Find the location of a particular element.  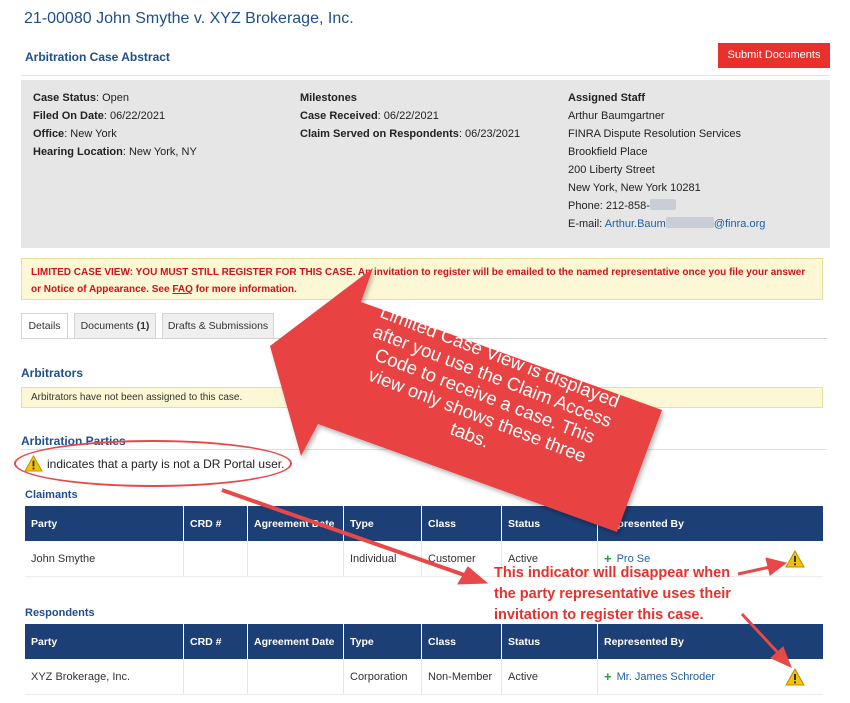

documents-count: (1) is located at coordinates (143, 326).